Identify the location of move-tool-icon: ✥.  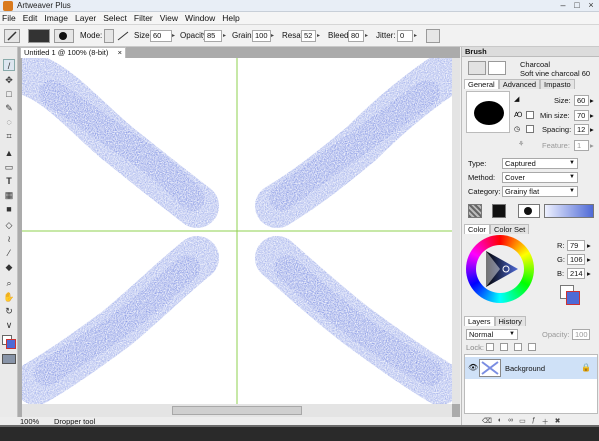
(9, 80).